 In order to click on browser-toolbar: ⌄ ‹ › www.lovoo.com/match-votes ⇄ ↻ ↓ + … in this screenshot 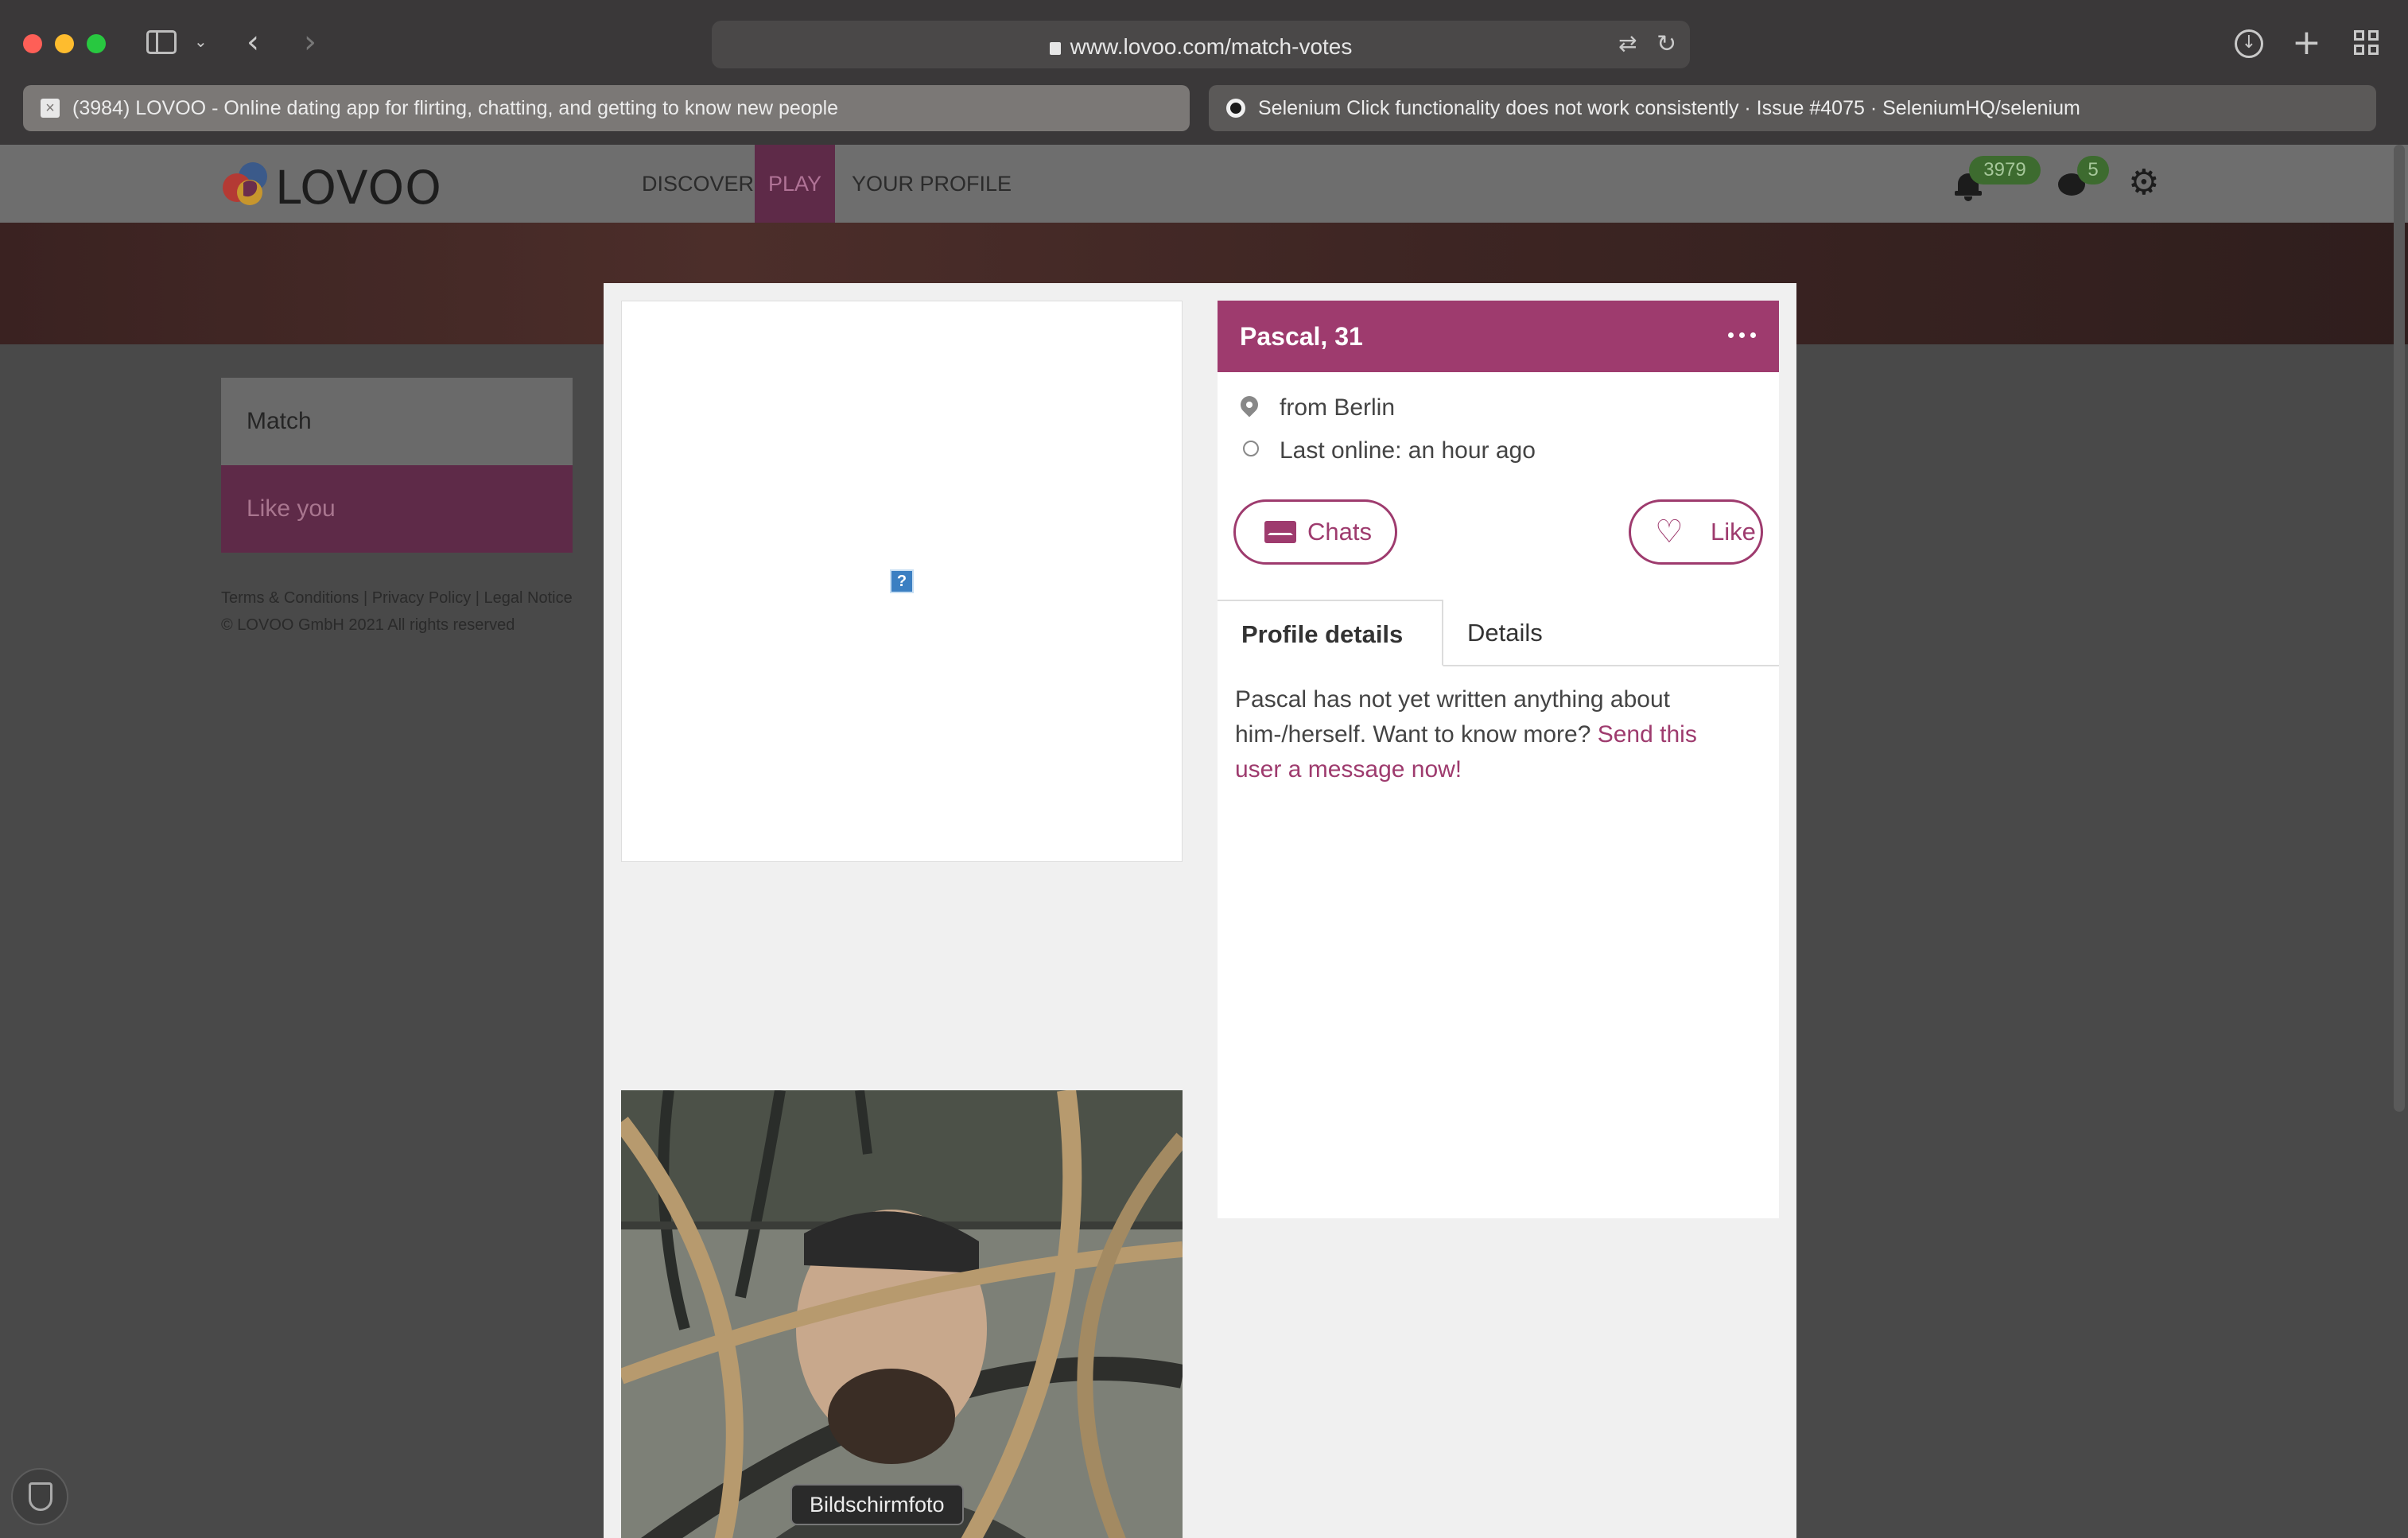, I will do `click(1204, 72)`.